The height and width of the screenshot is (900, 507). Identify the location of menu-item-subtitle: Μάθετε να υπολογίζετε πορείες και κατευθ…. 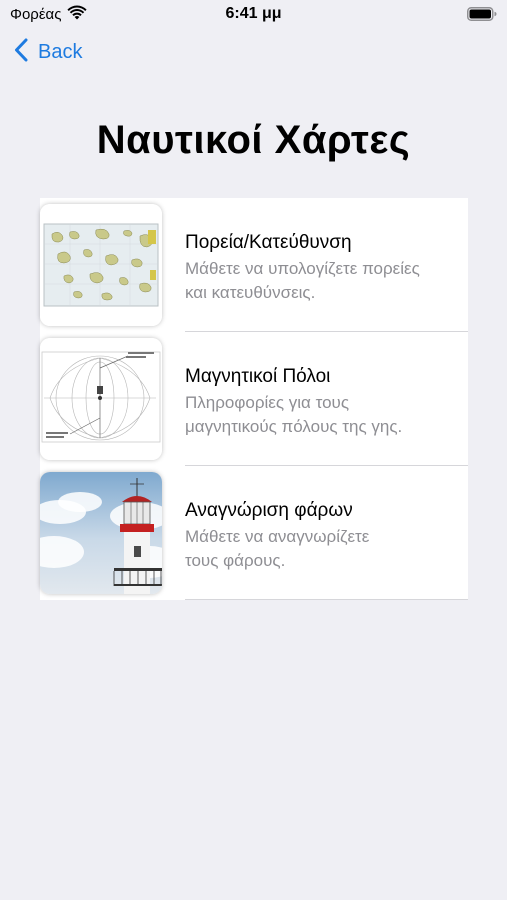
(302, 280).